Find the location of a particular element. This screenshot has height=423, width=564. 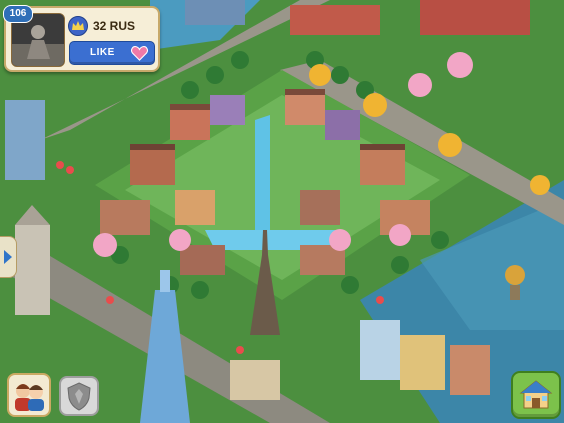

home-icon is located at coordinates (536, 394).